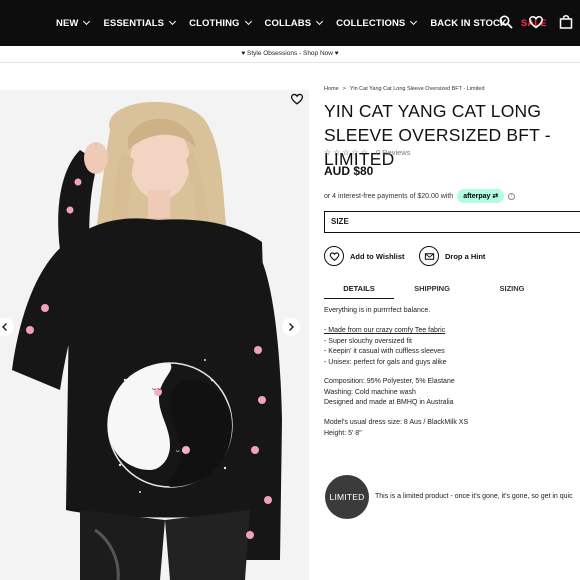 This screenshot has height=580, width=580. I want to click on nav-label: CLOTHING, so click(214, 23).